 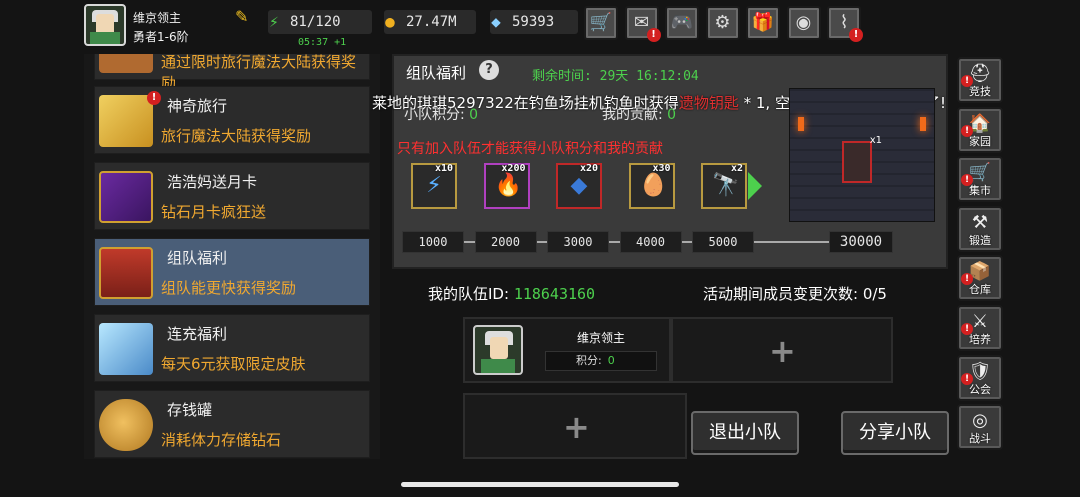 I want to click on gem-counter: ◆ 59393, so click(x=534, y=22).